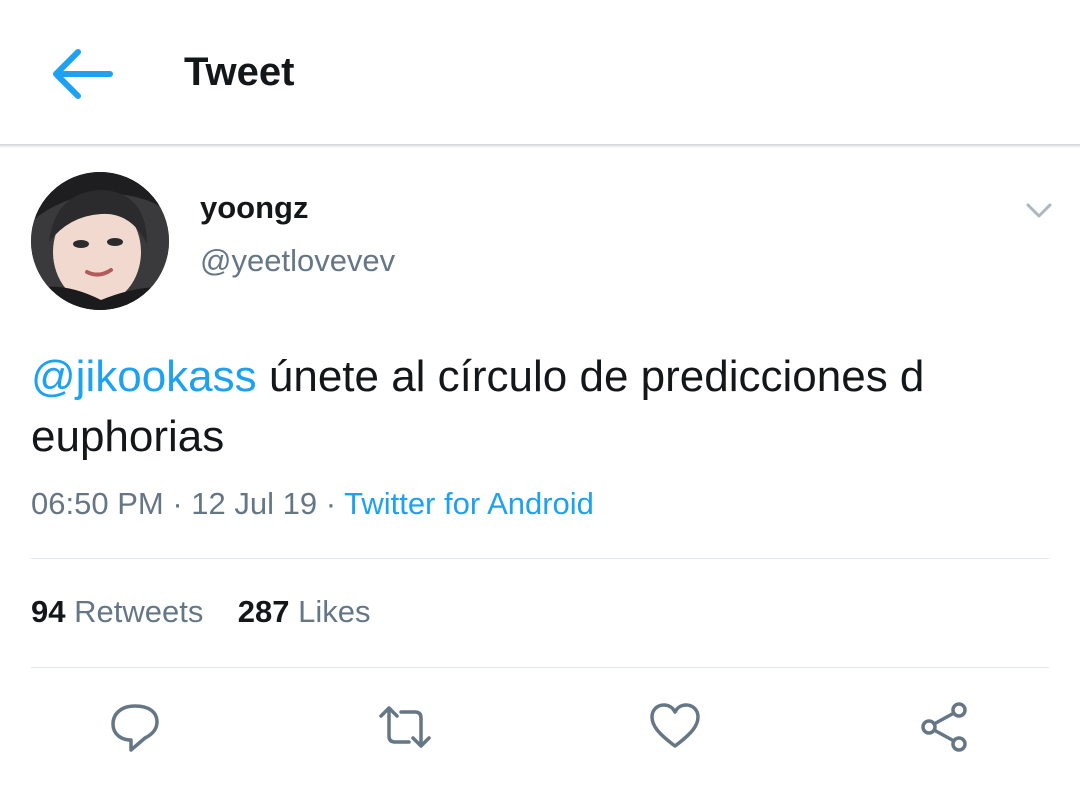 The width and height of the screenshot is (1080, 793). I want to click on author-handle: @yeetlovevev, so click(297, 261).